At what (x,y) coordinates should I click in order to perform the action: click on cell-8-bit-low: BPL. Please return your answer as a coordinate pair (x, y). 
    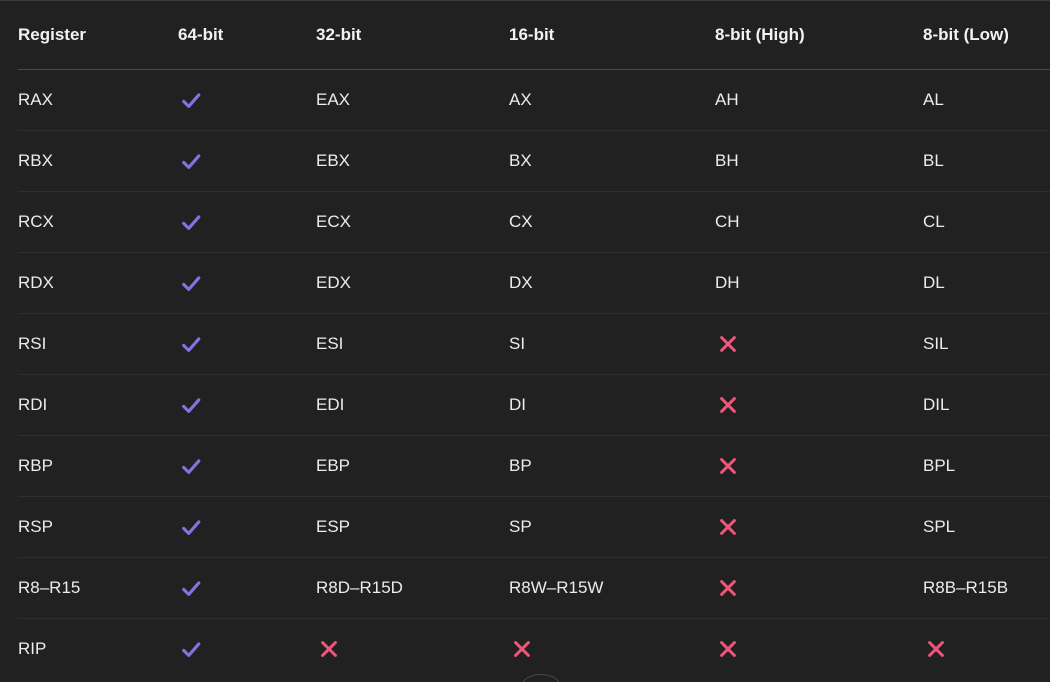
    Looking at the image, I should click on (986, 466).